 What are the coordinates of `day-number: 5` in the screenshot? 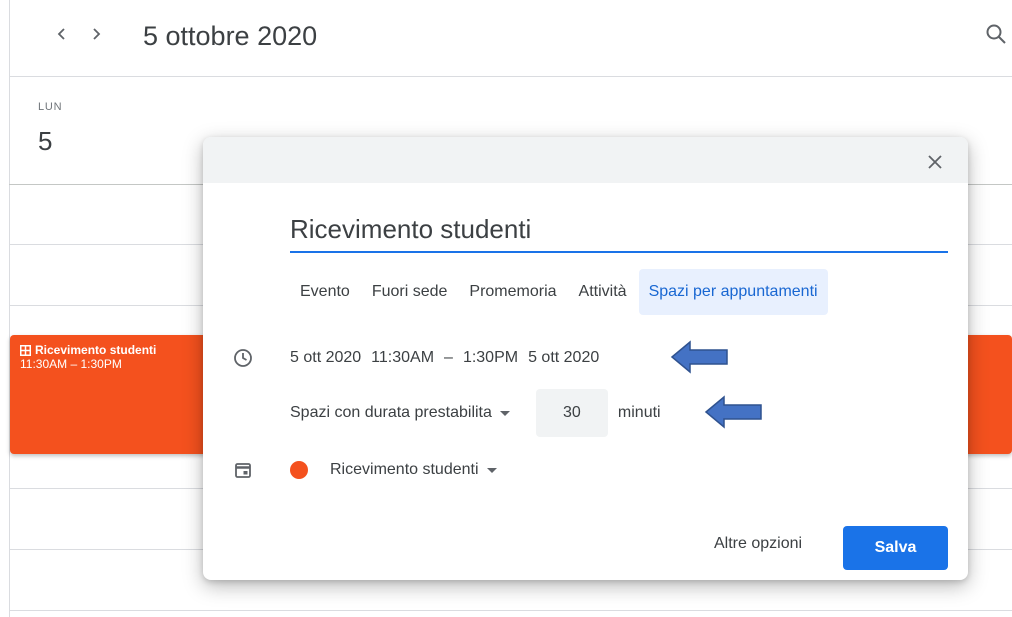 It's located at (45, 141).